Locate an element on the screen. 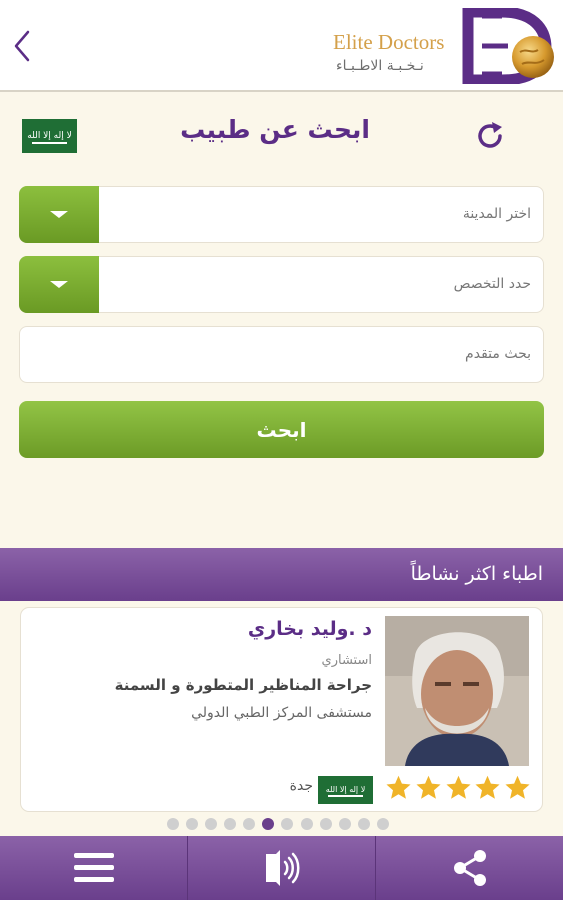 This screenshot has width=563, height=900. chevron-left-icon is located at coordinates (22, 46).